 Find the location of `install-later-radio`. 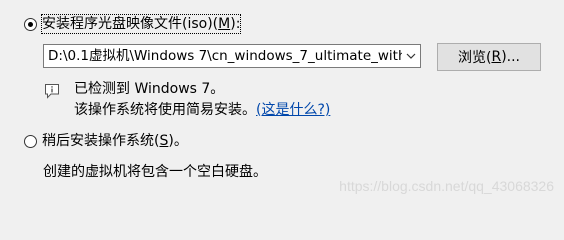

install-later-radio is located at coordinates (30, 141).